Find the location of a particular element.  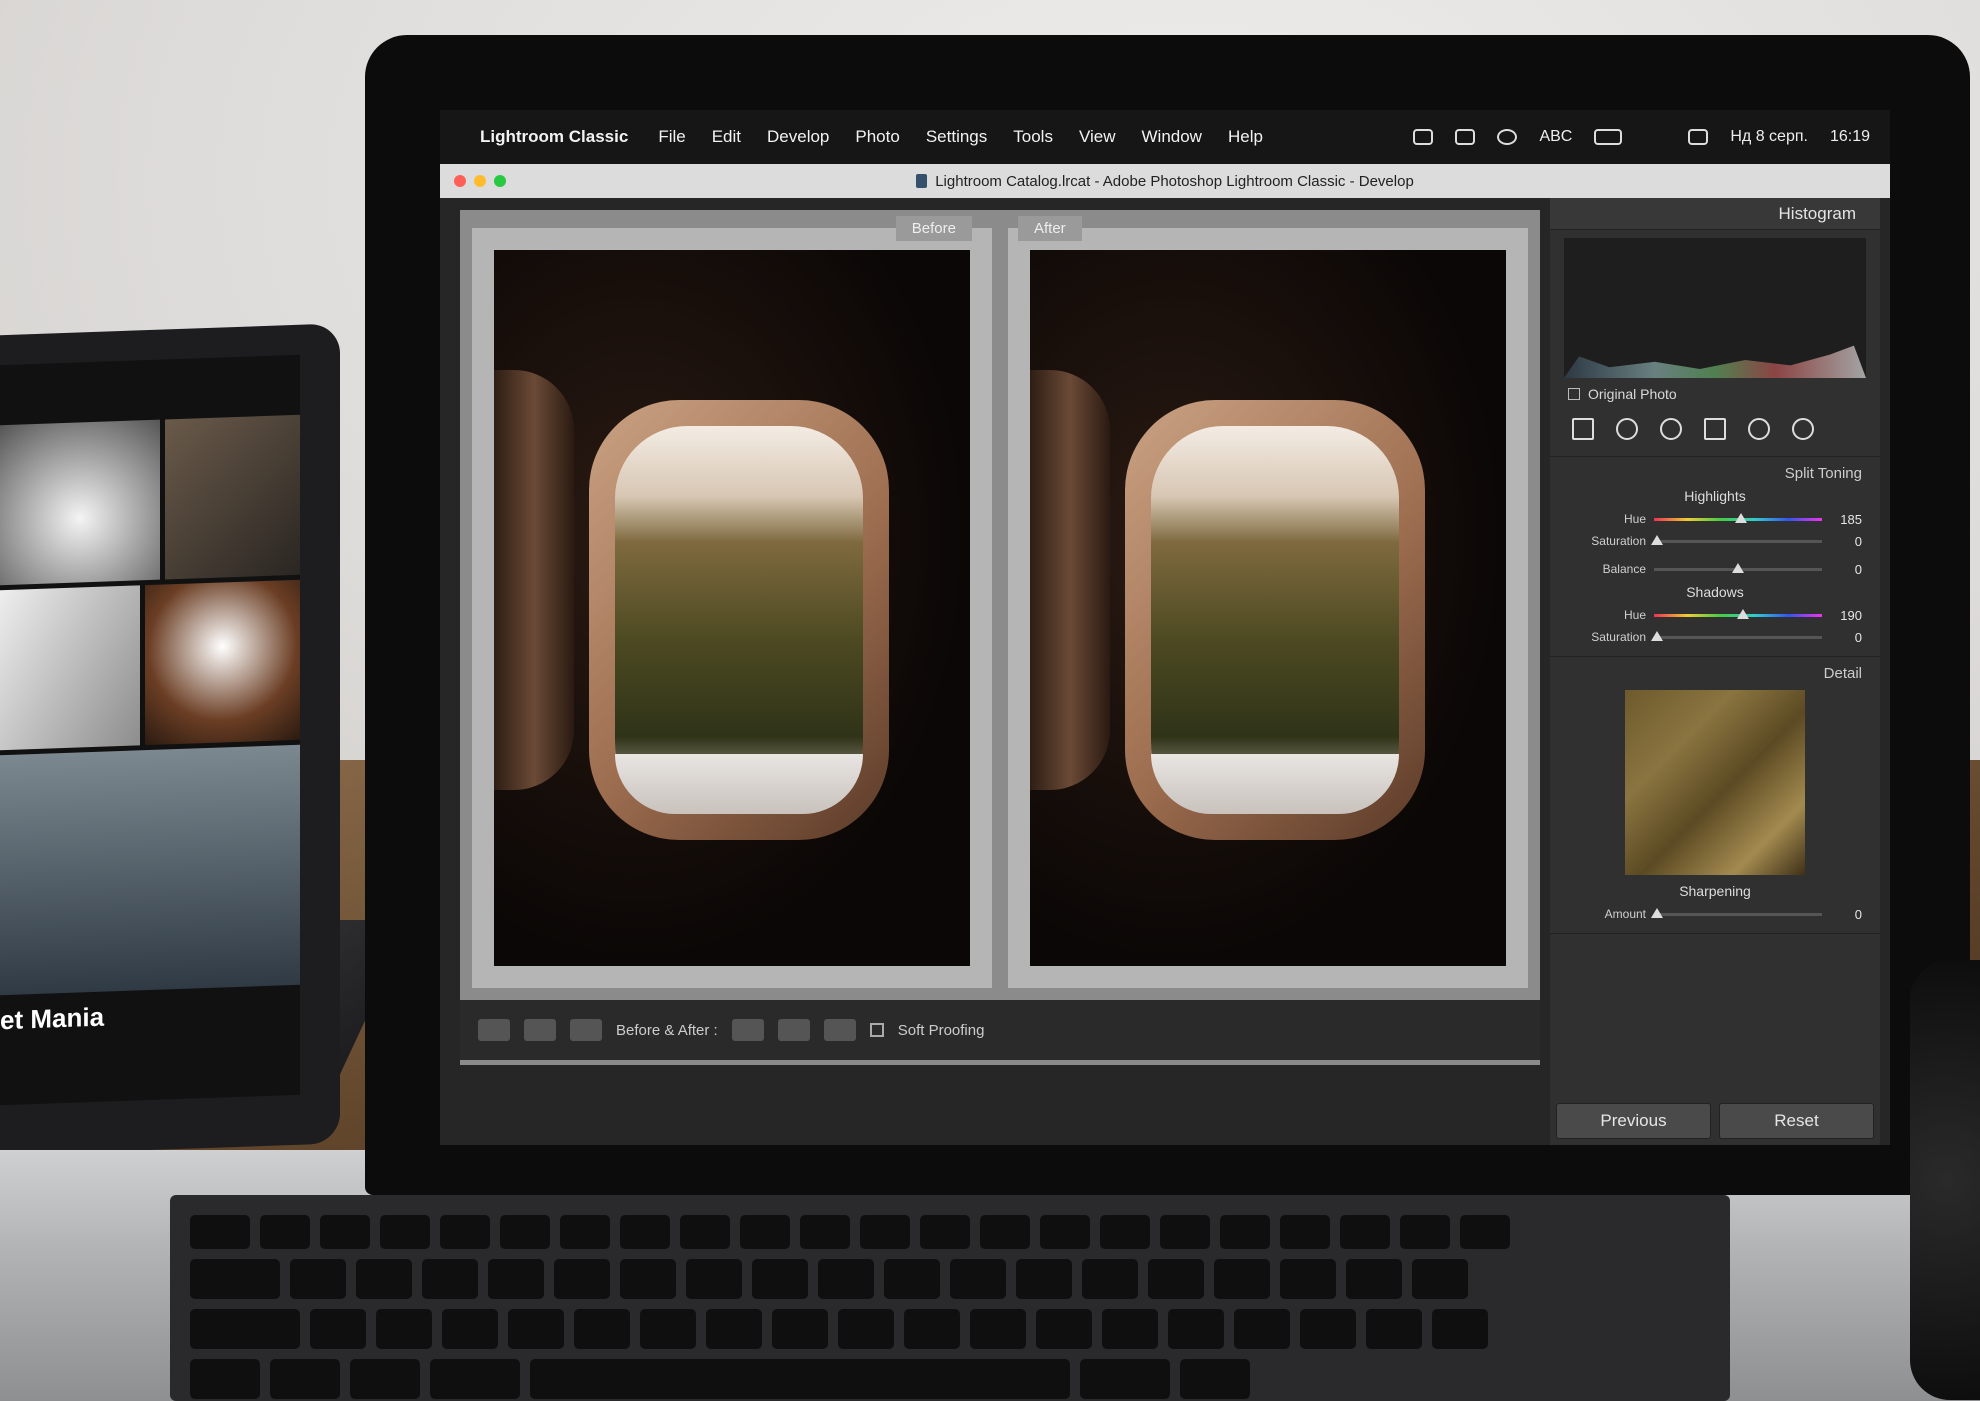

red-eye-icon is located at coordinates (1671, 429).